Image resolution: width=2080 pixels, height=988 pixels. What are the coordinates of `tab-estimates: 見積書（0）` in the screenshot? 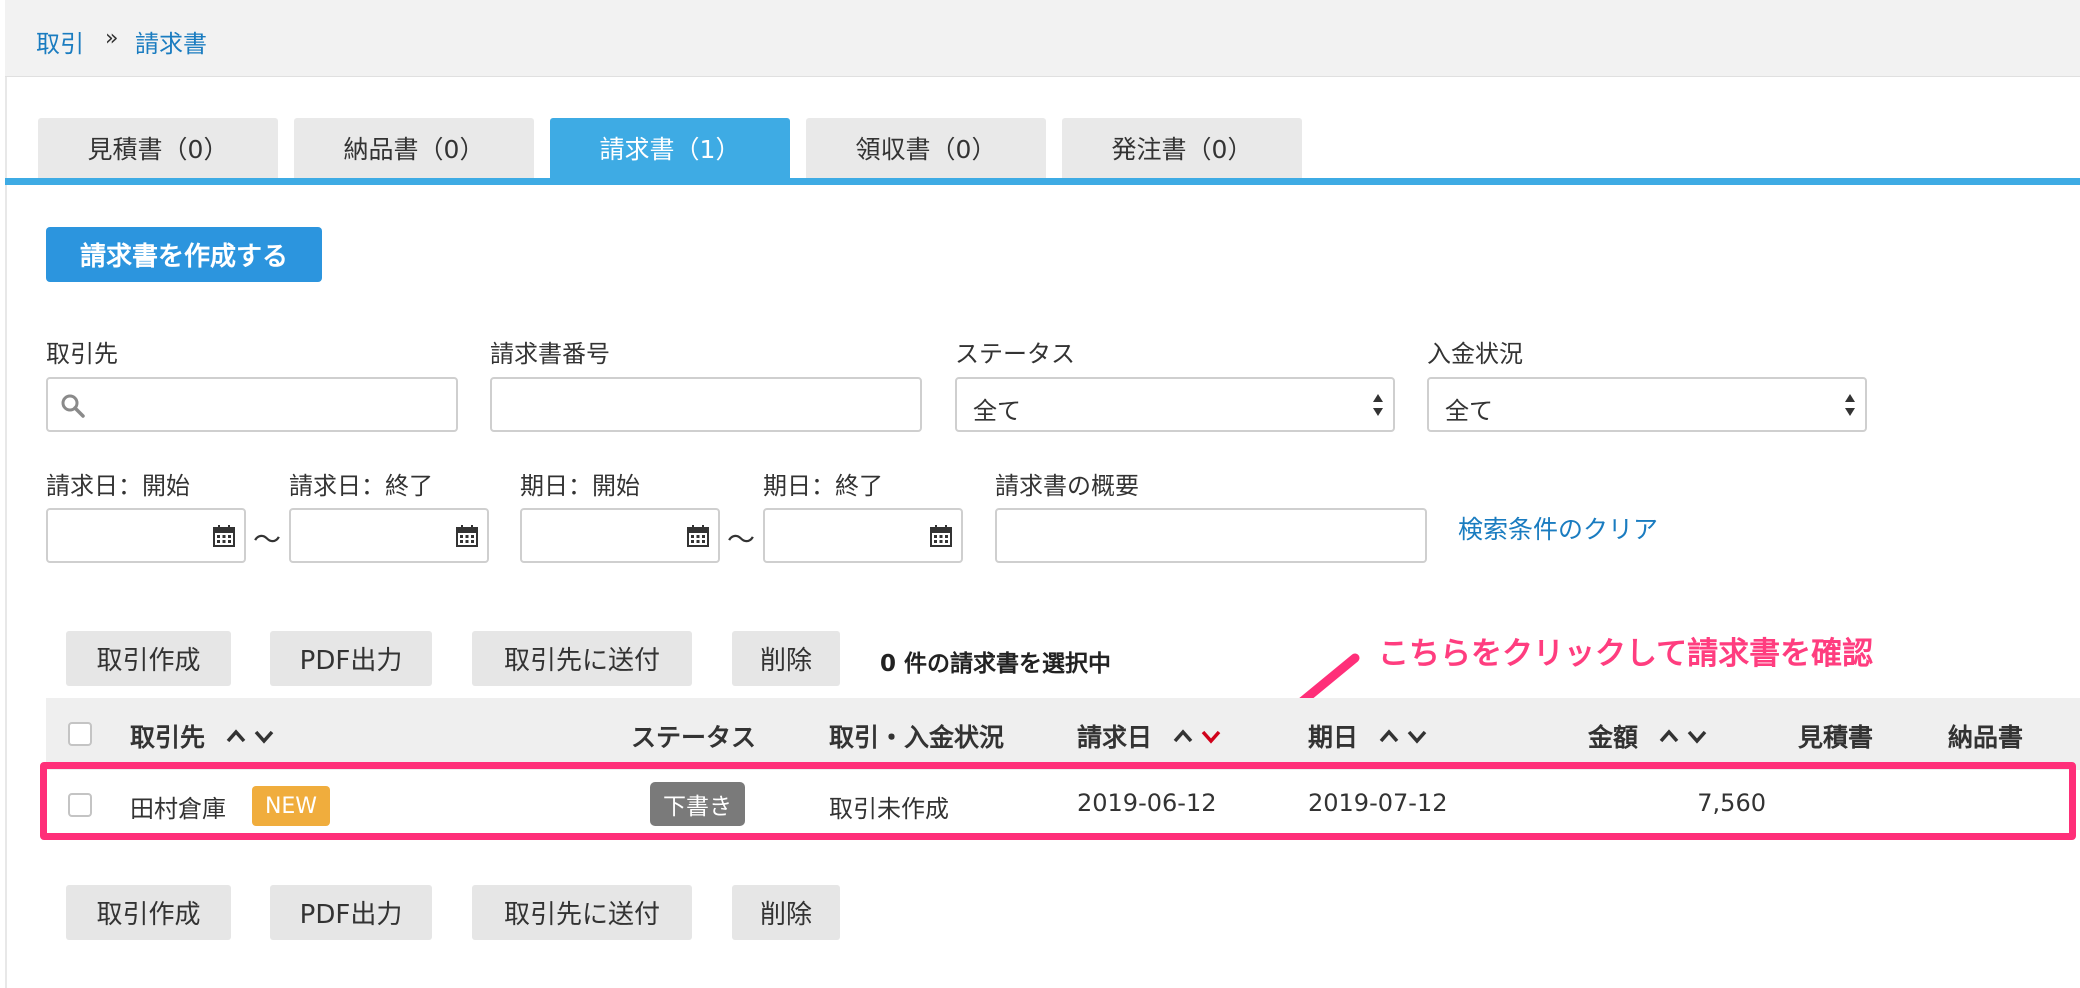 It's located at (158, 148).